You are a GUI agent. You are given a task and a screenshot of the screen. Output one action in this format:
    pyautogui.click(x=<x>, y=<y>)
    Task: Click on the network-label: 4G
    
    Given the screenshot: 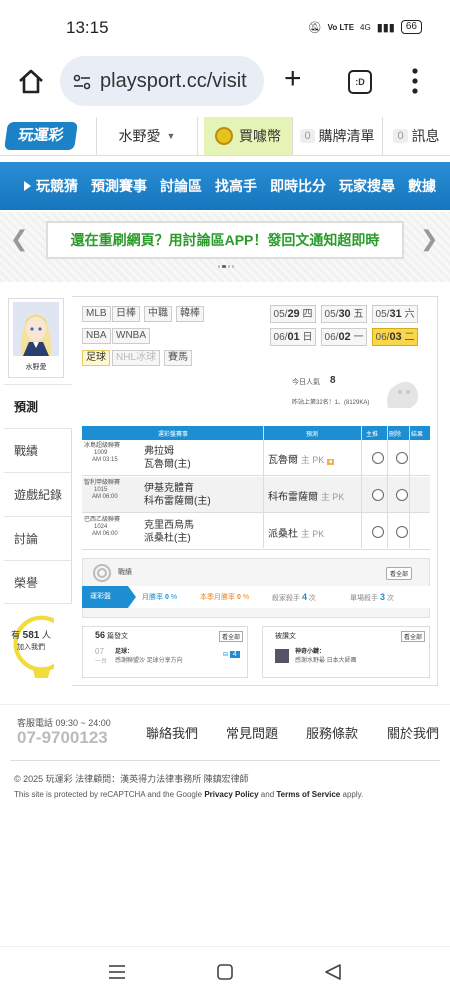 What is the action you would take?
    pyautogui.click(x=365, y=27)
    